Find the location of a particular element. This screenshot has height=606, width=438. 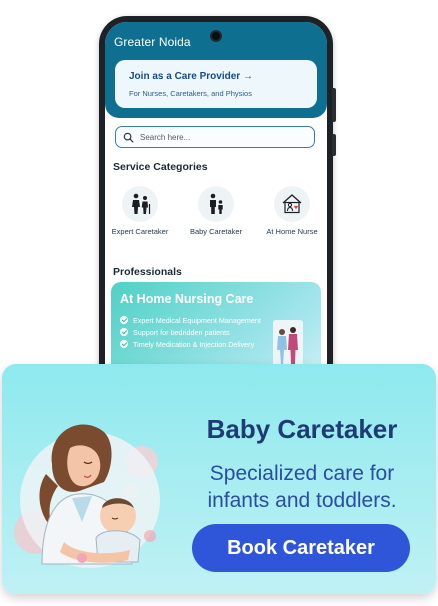

nurses-photo is located at coordinates (288, 344).